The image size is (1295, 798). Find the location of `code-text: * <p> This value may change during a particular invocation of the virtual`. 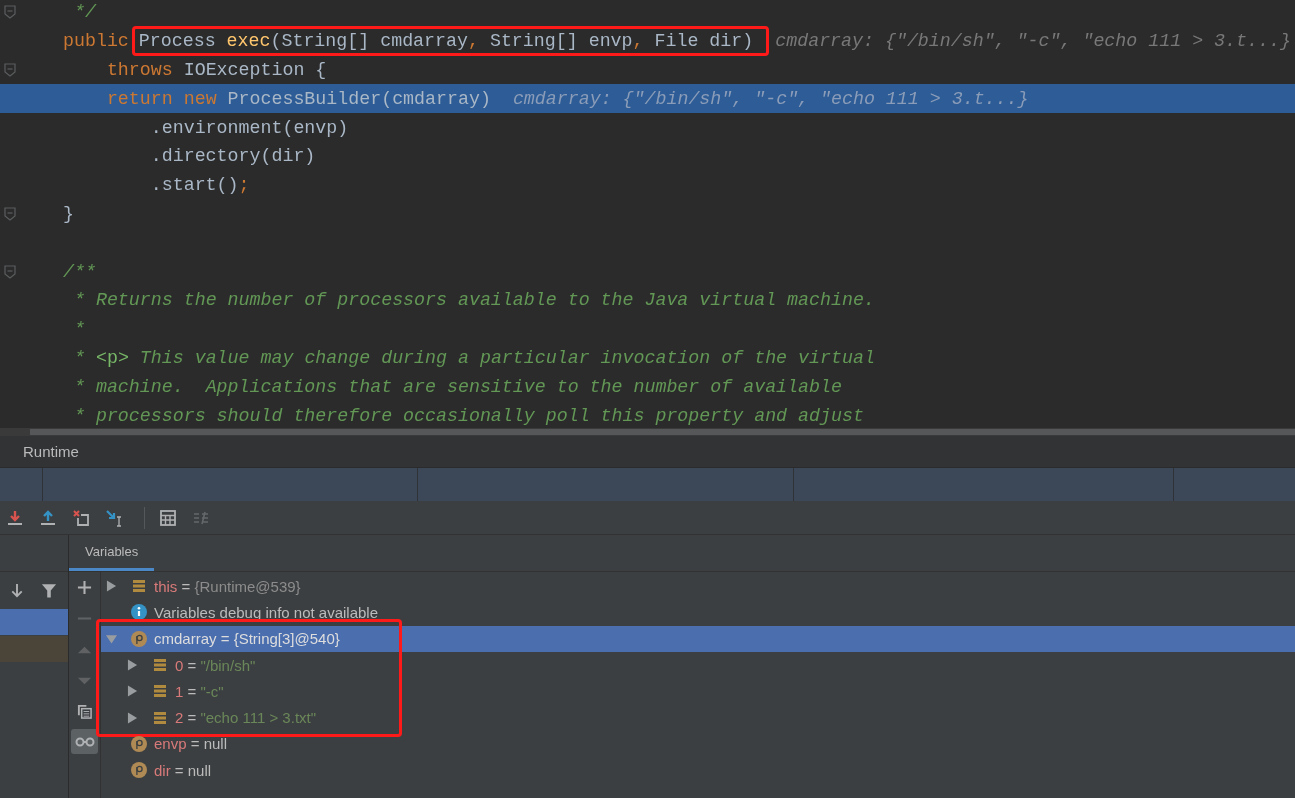

code-text: * <p> This value may change during a particular invocation of the virtual is located at coordinates (474, 357).